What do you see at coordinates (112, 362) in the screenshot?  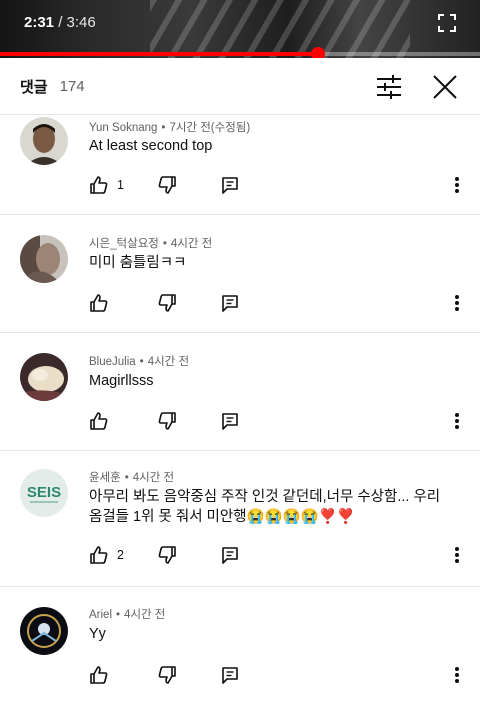 I see `comment-author: BlueJulia` at bounding box center [112, 362].